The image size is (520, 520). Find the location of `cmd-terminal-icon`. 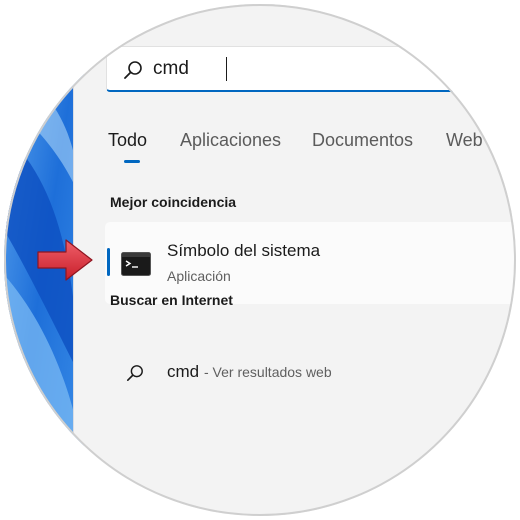

cmd-terminal-icon is located at coordinates (136, 264).